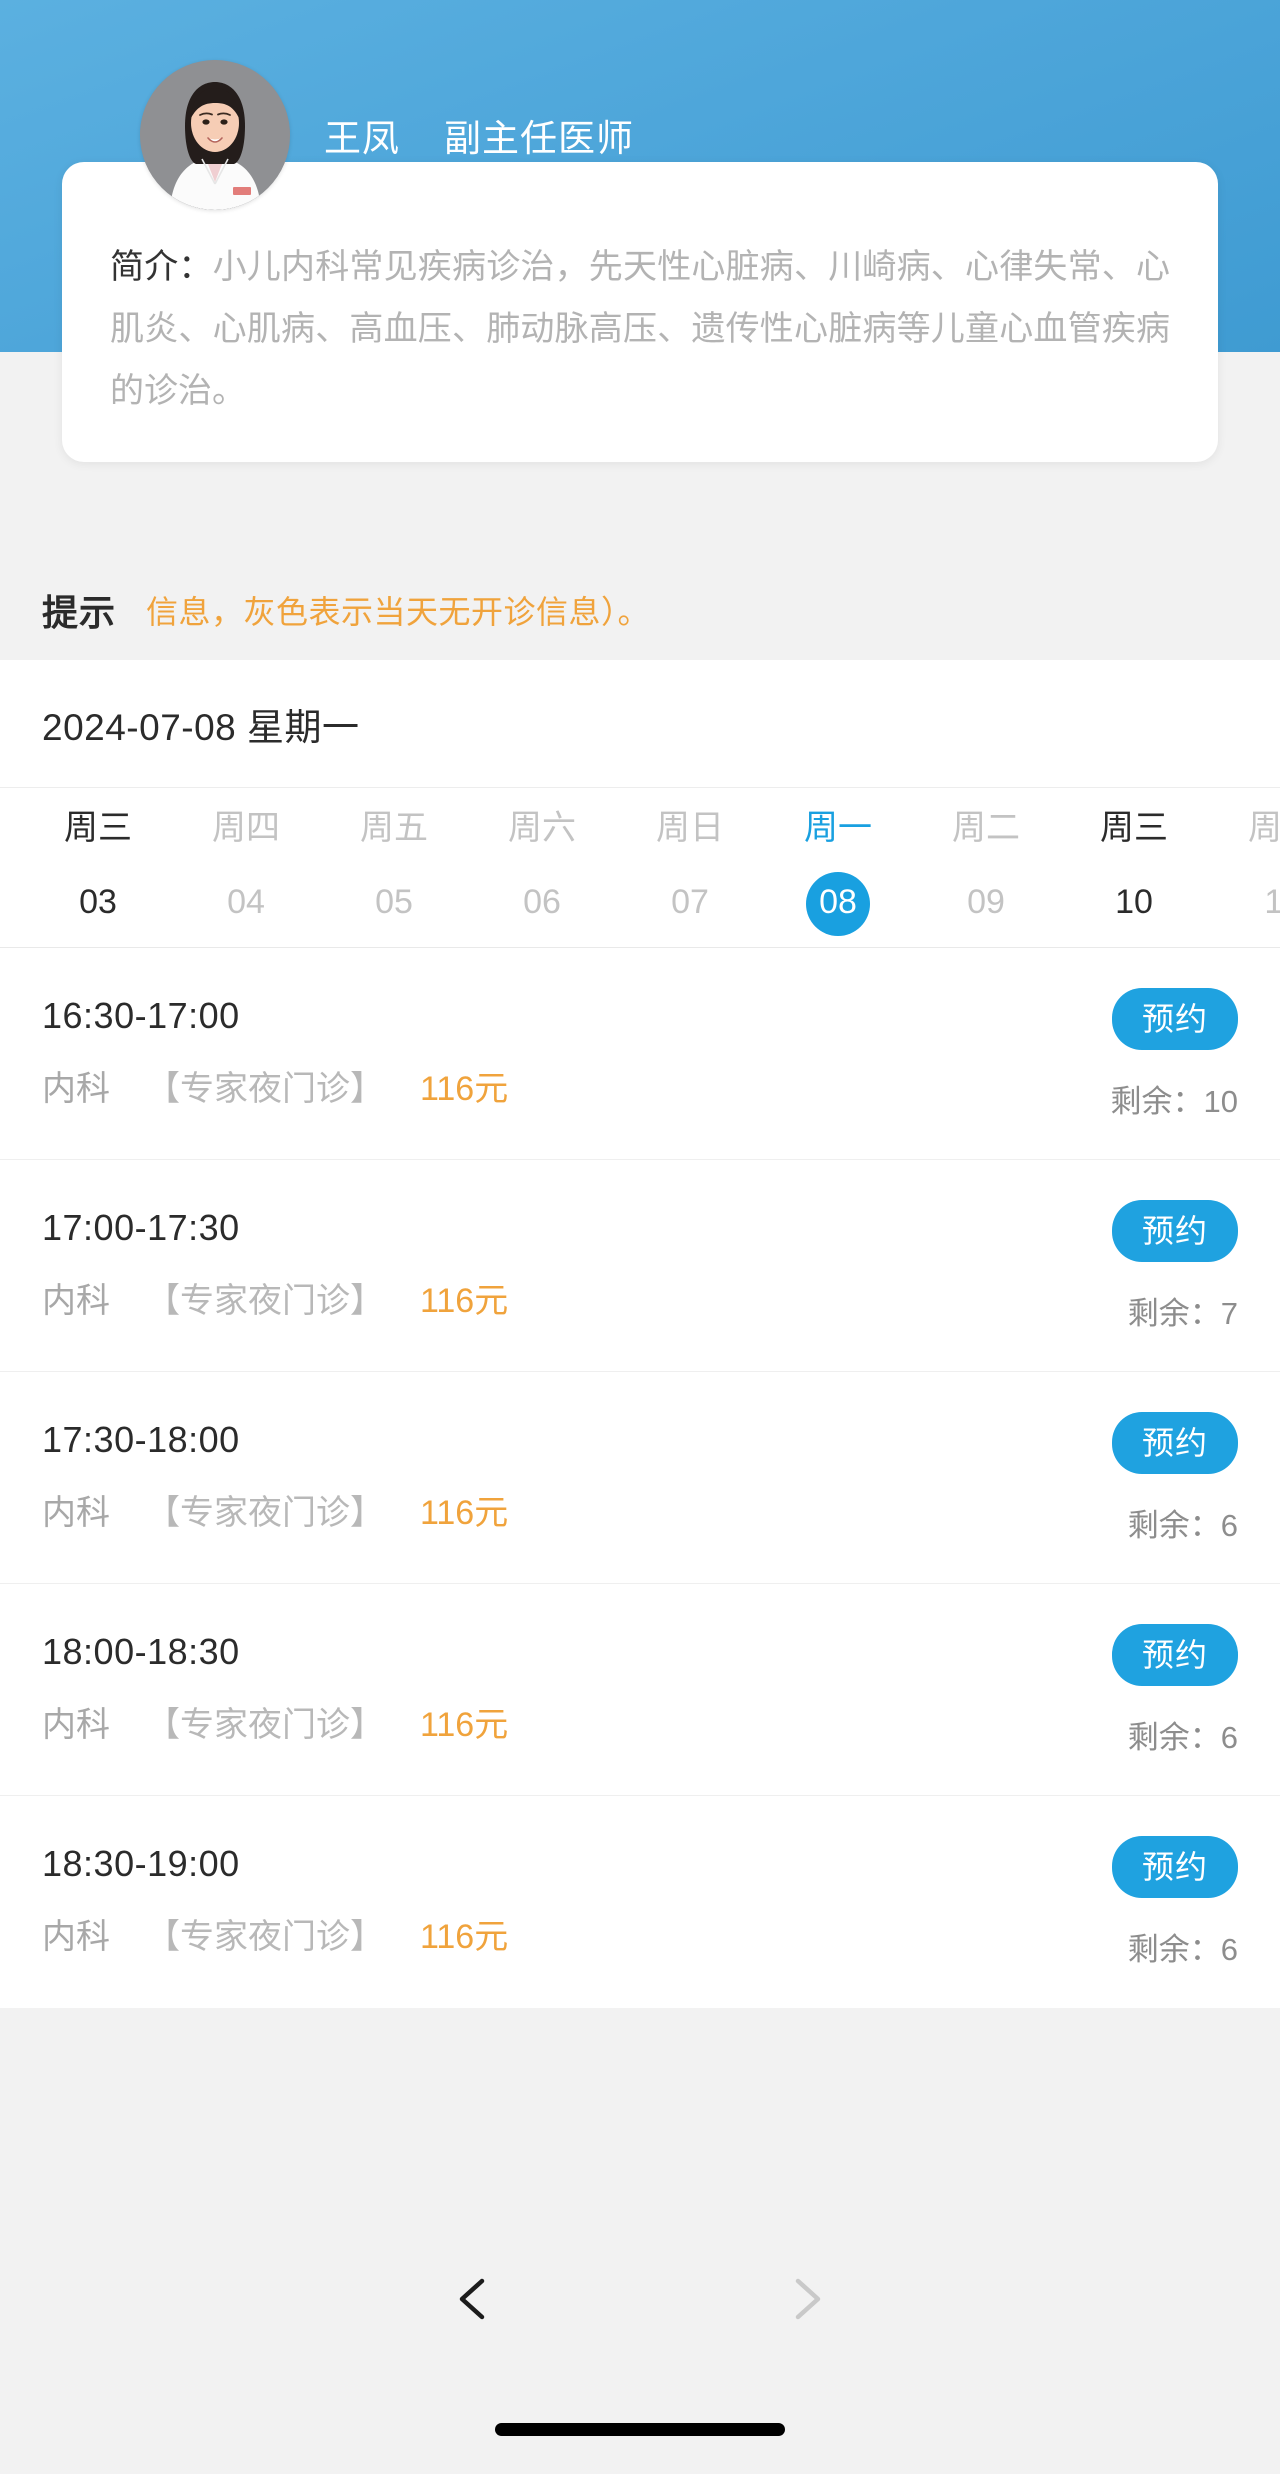 The image size is (1280, 2474). What do you see at coordinates (838, 828) in the screenshot?
I see `day-weekday-label: 周一` at bounding box center [838, 828].